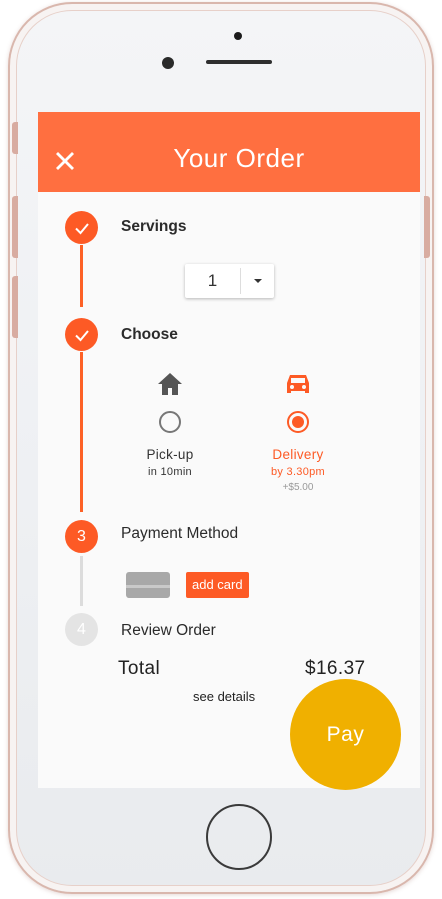 The image size is (442, 899). What do you see at coordinates (238, 36) in the screenshot?
I see `proximity-sensor` at bounding box center [238, 36].